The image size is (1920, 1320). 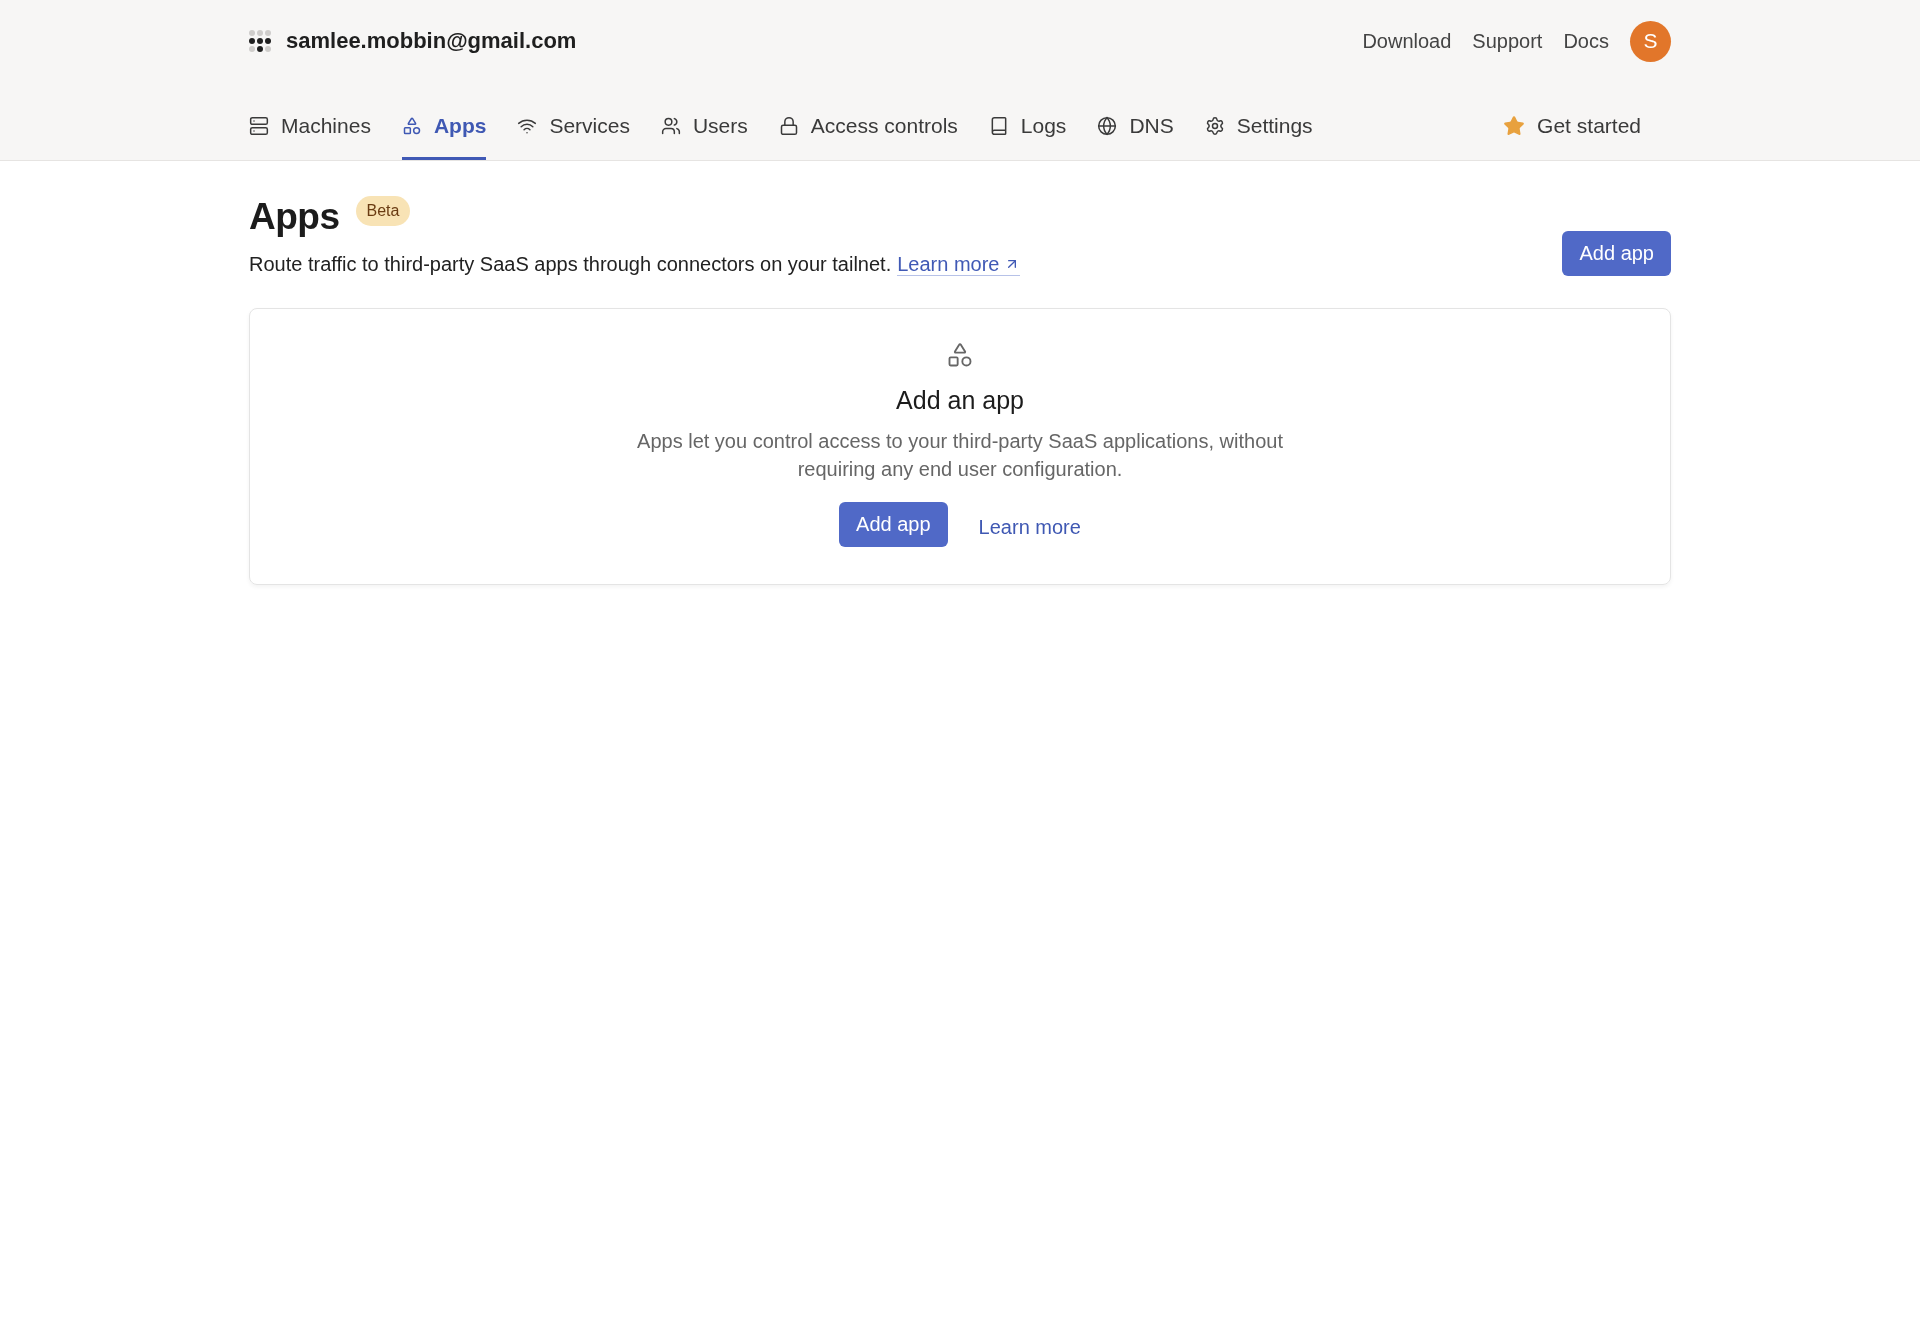 What do you see at coordinates (573, 126) in the screenshot?
I see `nav-tab: Services` at bounding box center [573, 126].